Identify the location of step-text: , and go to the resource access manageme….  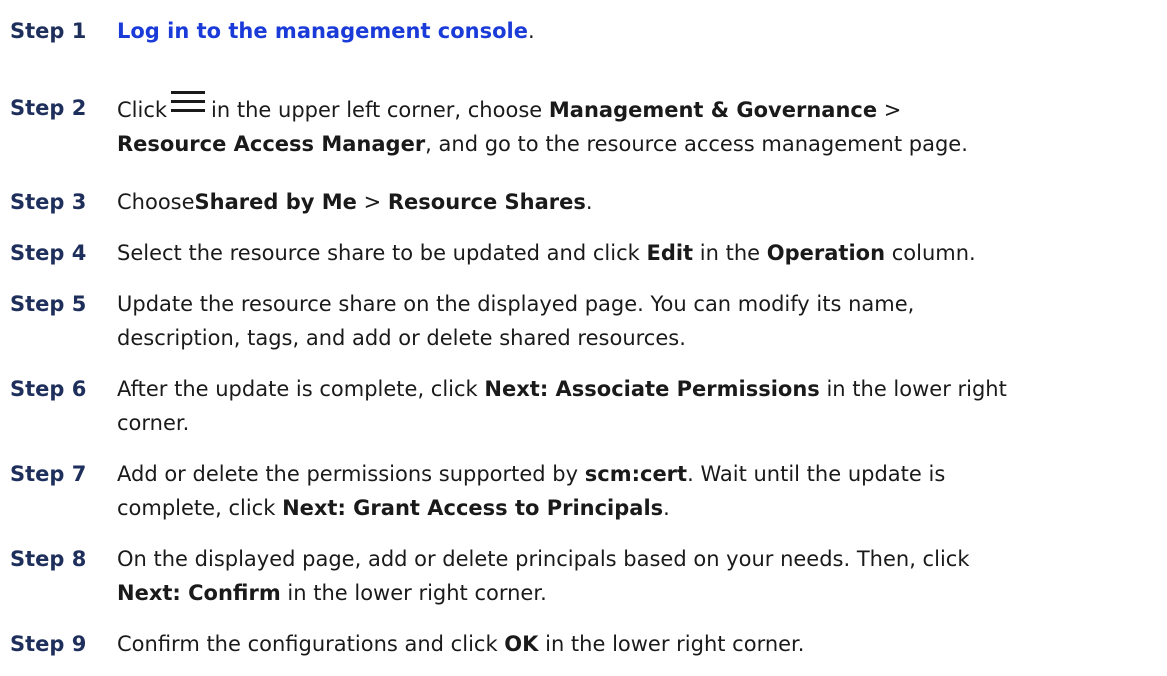
(696, 144).